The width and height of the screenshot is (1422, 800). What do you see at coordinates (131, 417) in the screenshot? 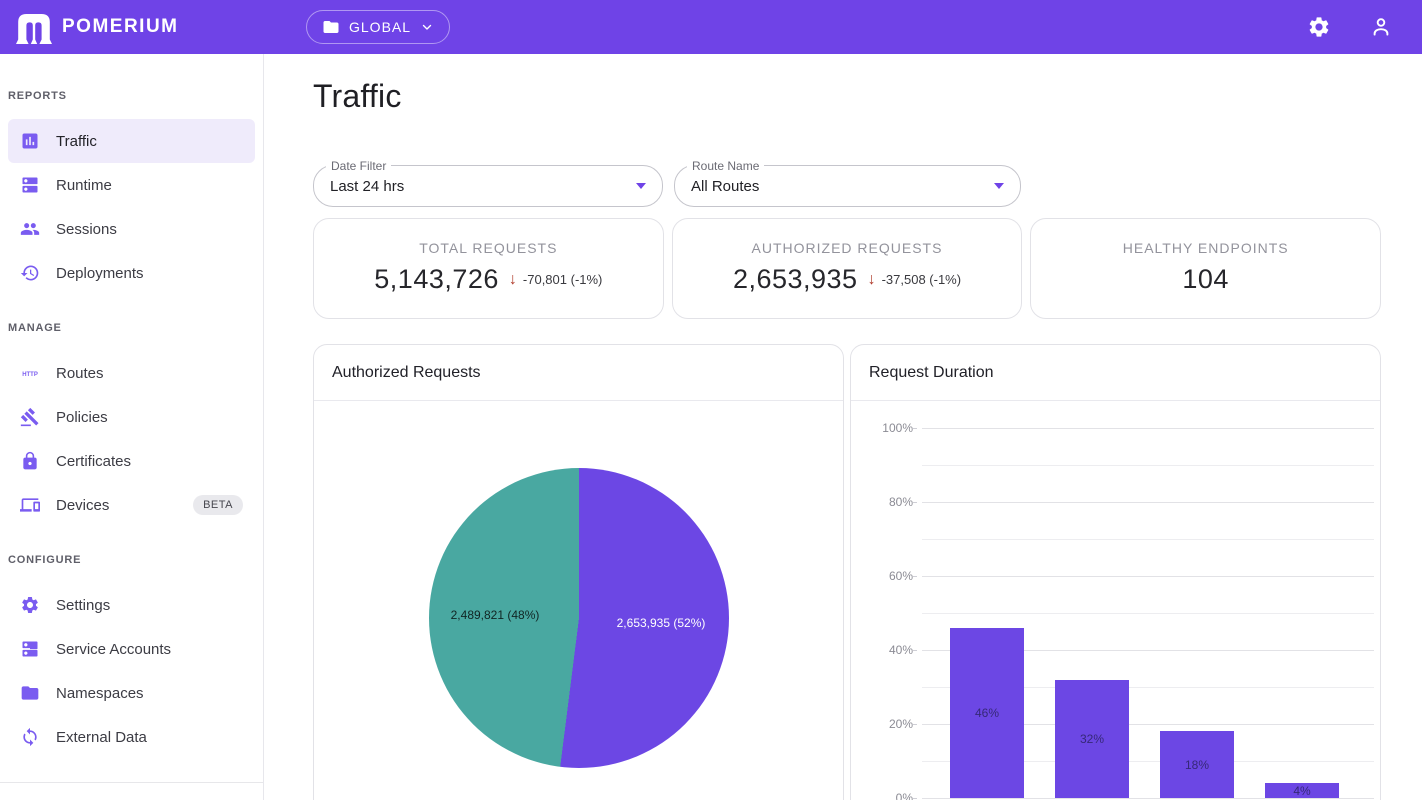
I see `sidebar-item-policies: Policies` at bounding box center [131, 417].